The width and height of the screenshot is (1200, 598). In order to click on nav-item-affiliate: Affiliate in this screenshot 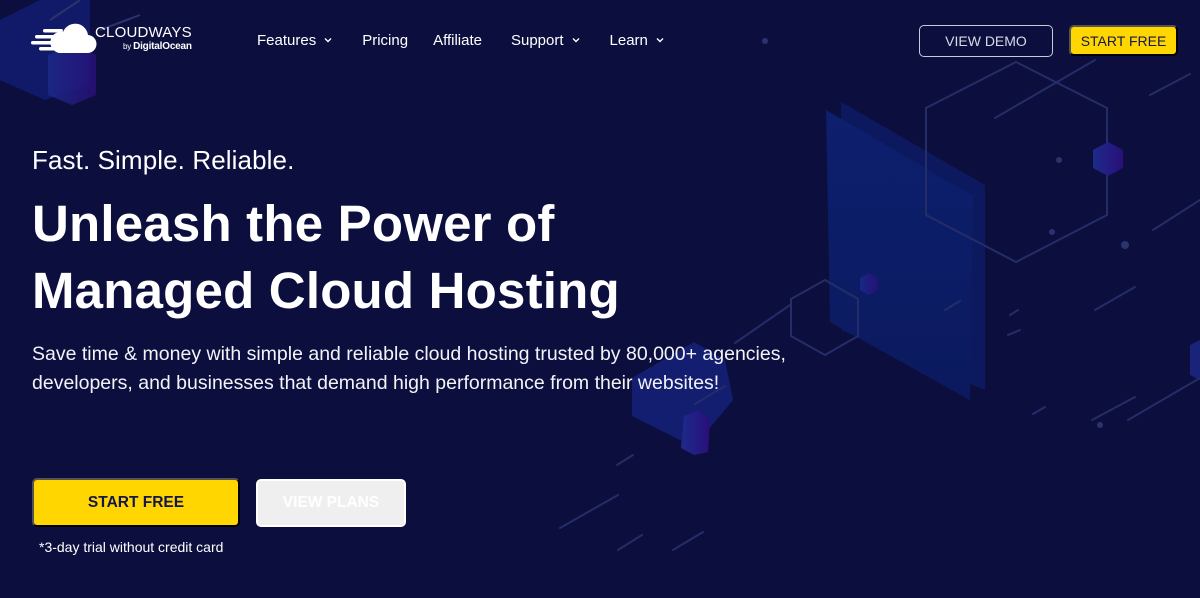, I will do `click(457, 40)`.